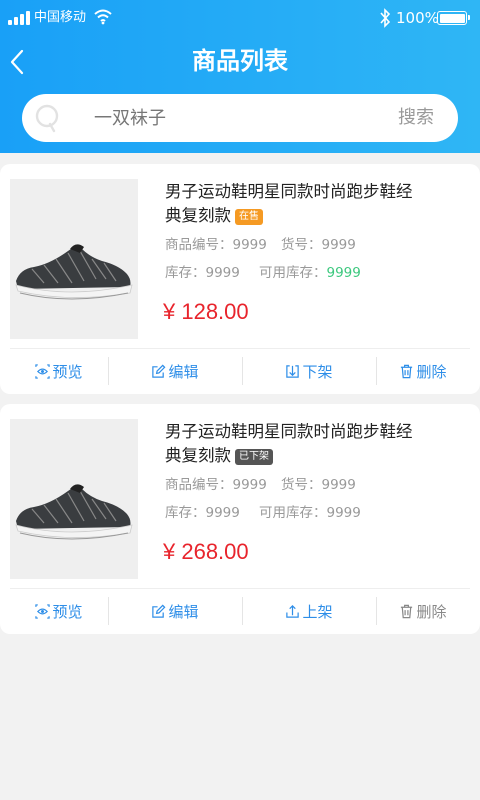 This screenshot has height=800, width=480. Describe the element at coordinates (416, 118) in the screenshot. I see `search-button: 搜索` at that location.